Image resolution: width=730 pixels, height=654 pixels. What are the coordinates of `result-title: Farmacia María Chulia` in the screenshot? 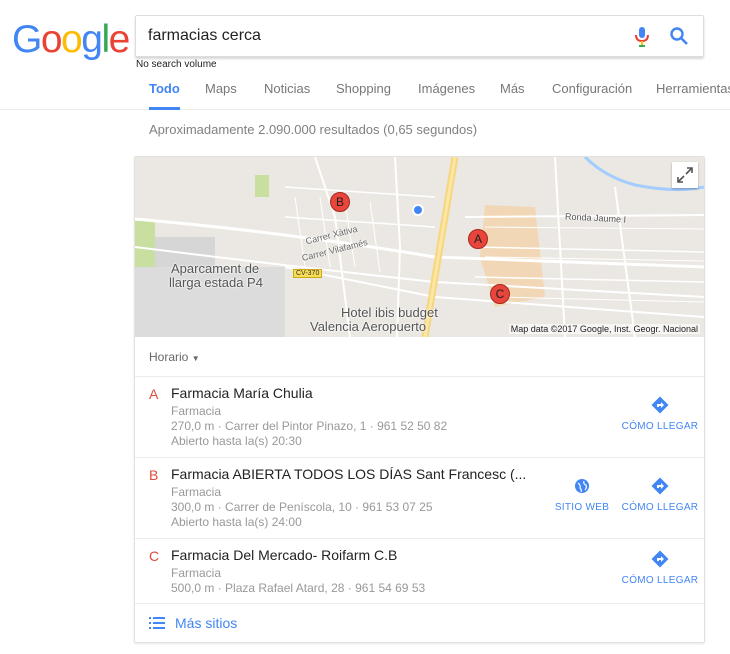 It's located at (242, 393).